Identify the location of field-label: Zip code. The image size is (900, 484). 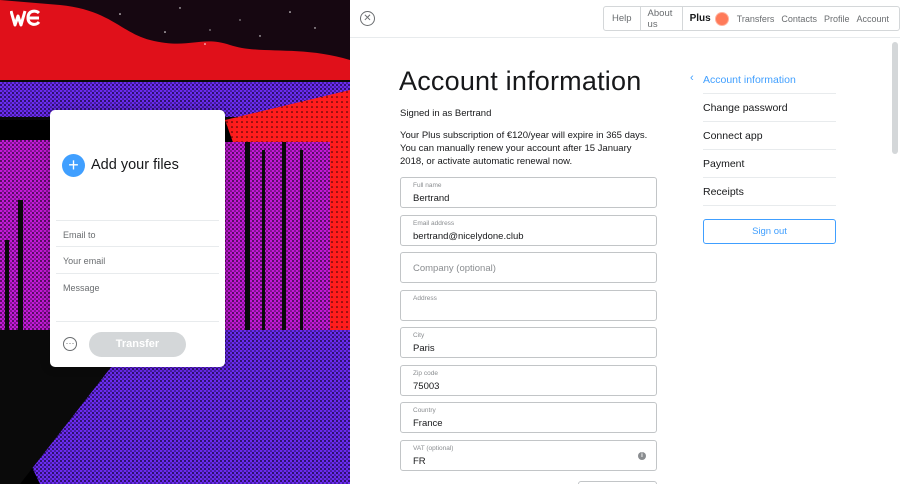
(425, 373).